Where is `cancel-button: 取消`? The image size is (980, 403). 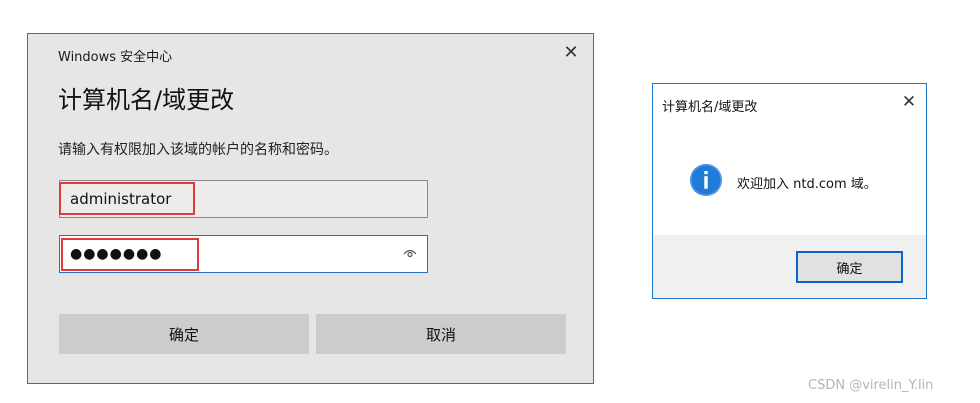
cancel-button: 取消 is located at coordinates (441, 334).